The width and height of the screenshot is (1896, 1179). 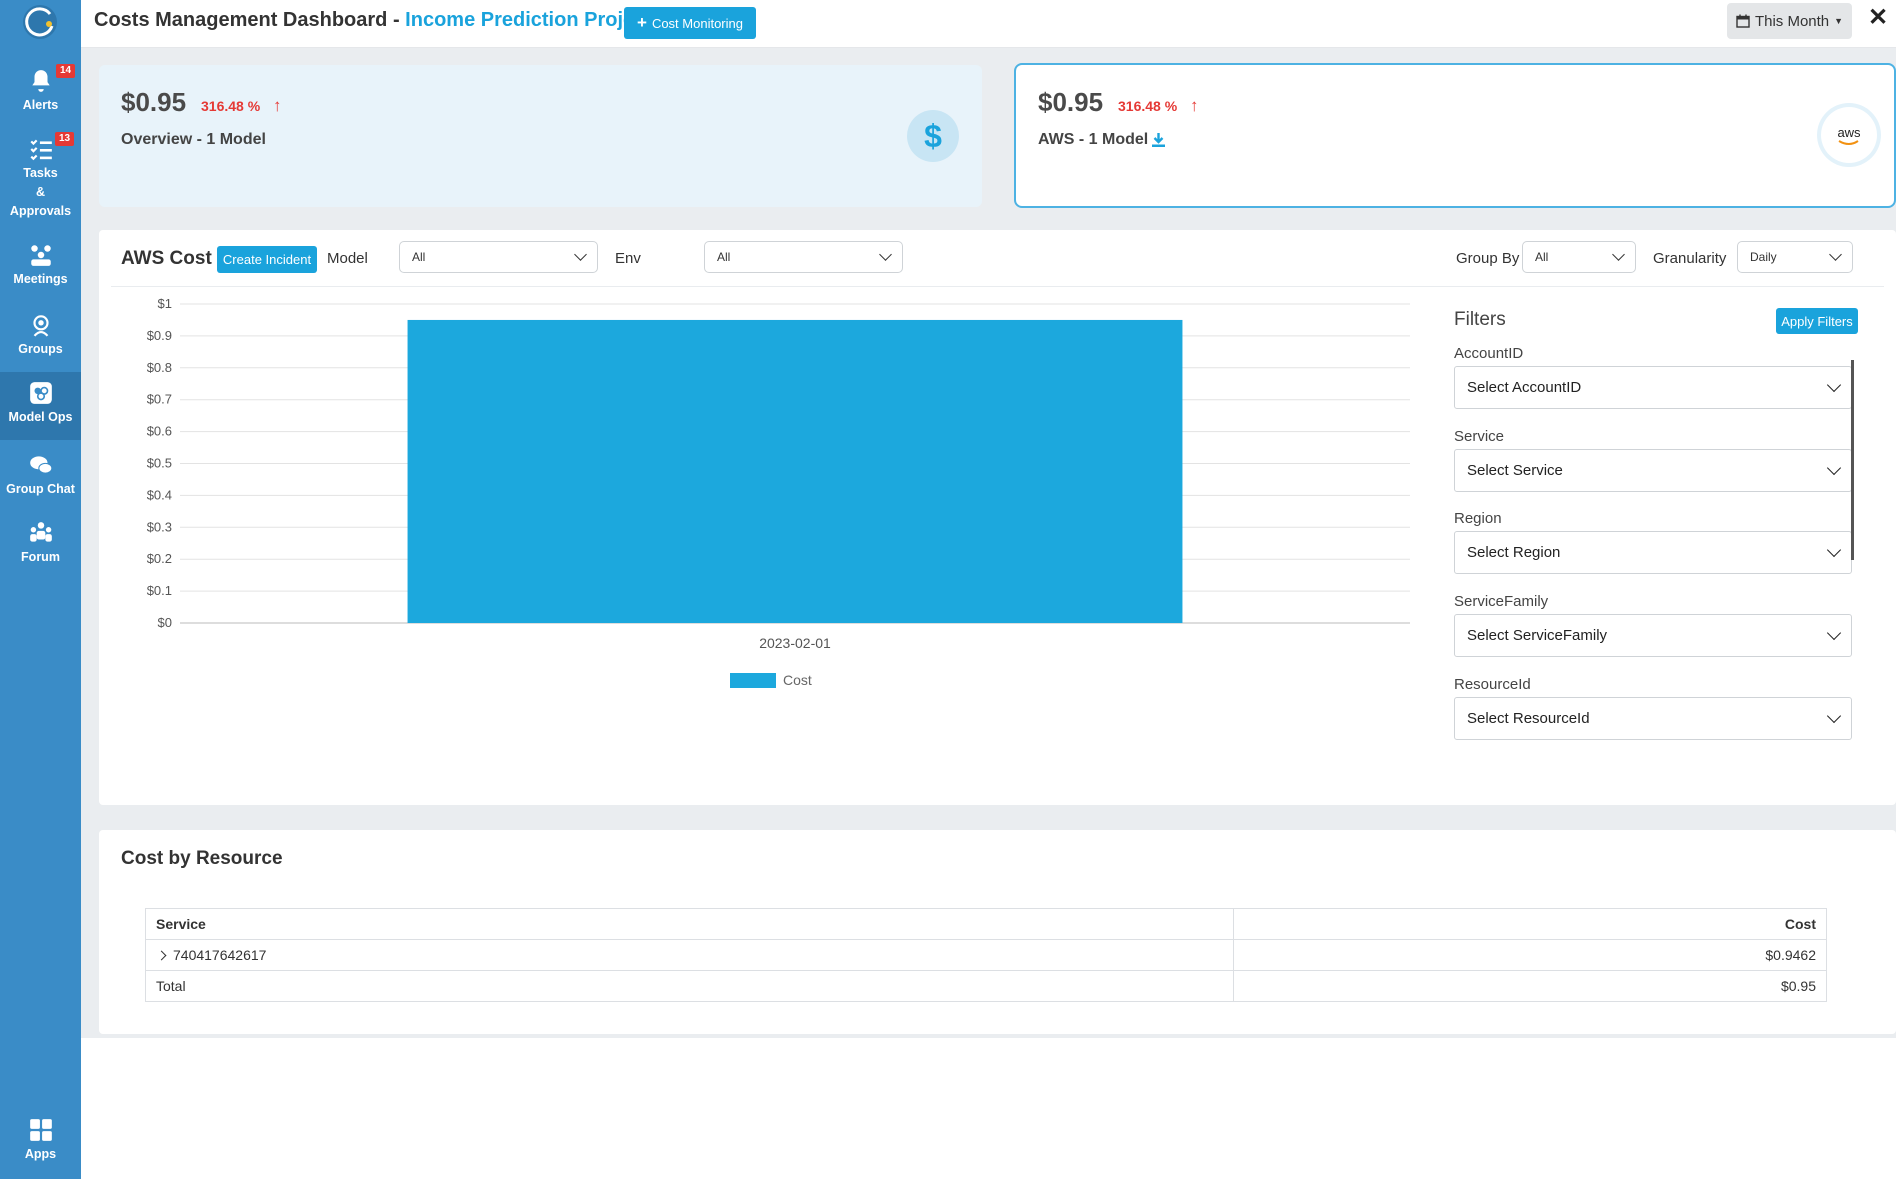 I want to click on sidebar-item-label: Groups, so click(x=40, y=349).